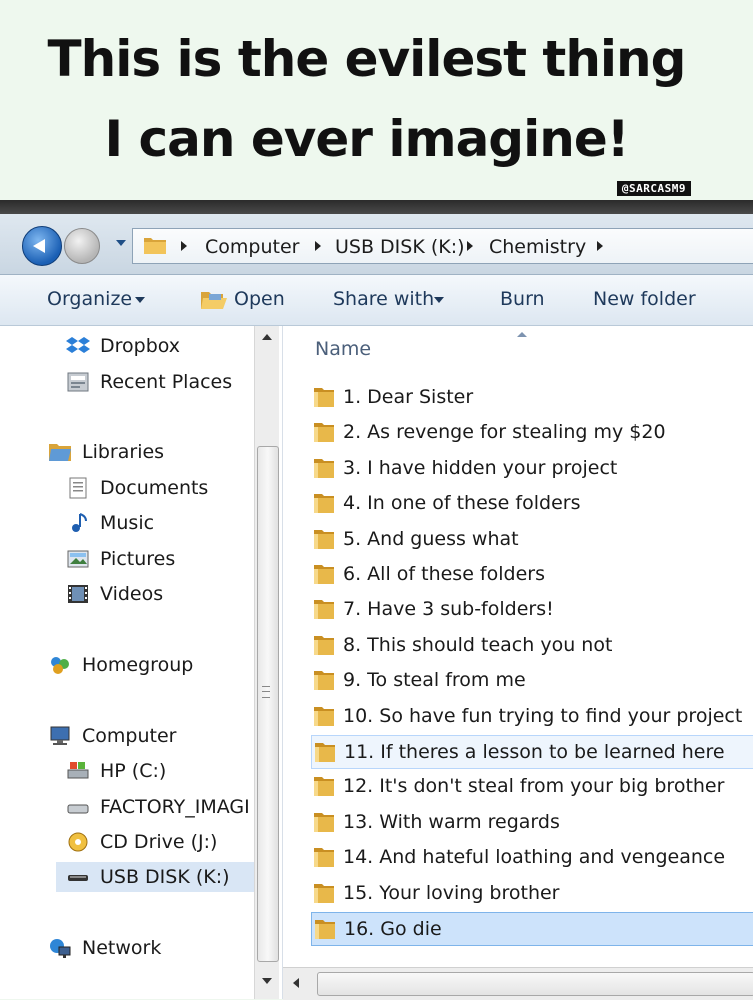  Describe the element at coordinates (159, 842) in the screenshot. I see `nav-item-label: CD Drive (J:)` at that location.